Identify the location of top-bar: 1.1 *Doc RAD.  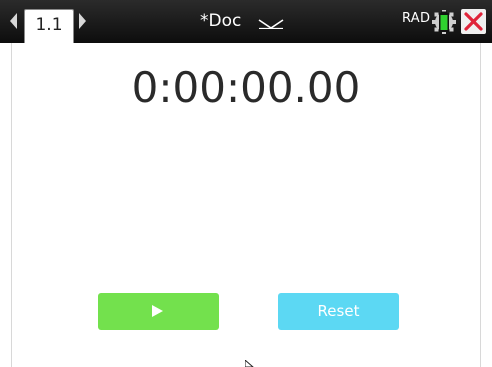
(246, 21).